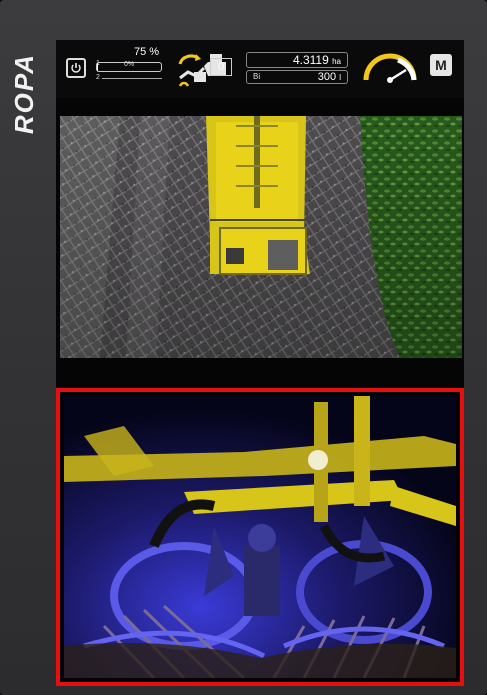  I want to click on fill-level-percent: 75 %, so click(147, 52).